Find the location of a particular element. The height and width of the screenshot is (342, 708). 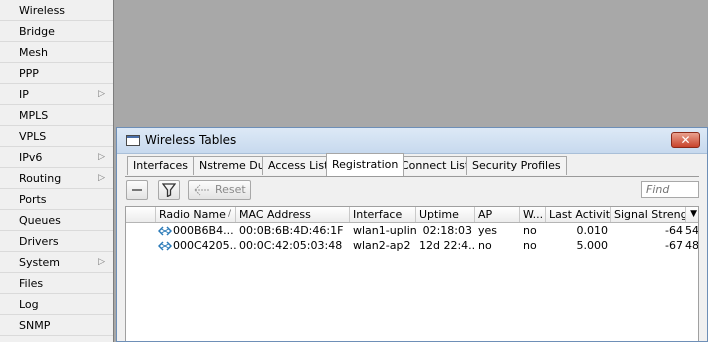

menu-item-ports: Ports is located at coordinates (56, 199).